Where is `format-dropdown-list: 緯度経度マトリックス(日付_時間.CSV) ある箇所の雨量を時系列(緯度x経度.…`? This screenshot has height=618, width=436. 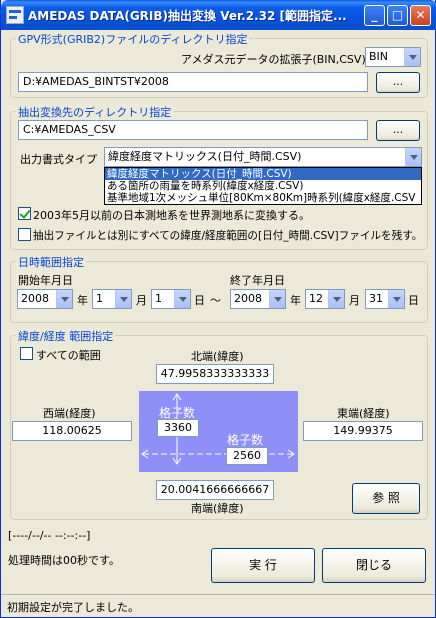
format-dropdown-list: 緯度経度マトリックス(日付_時間.CSV) ある箇所の雨量を時系列(緯度x経度.… is located at coordinates (263, 186).